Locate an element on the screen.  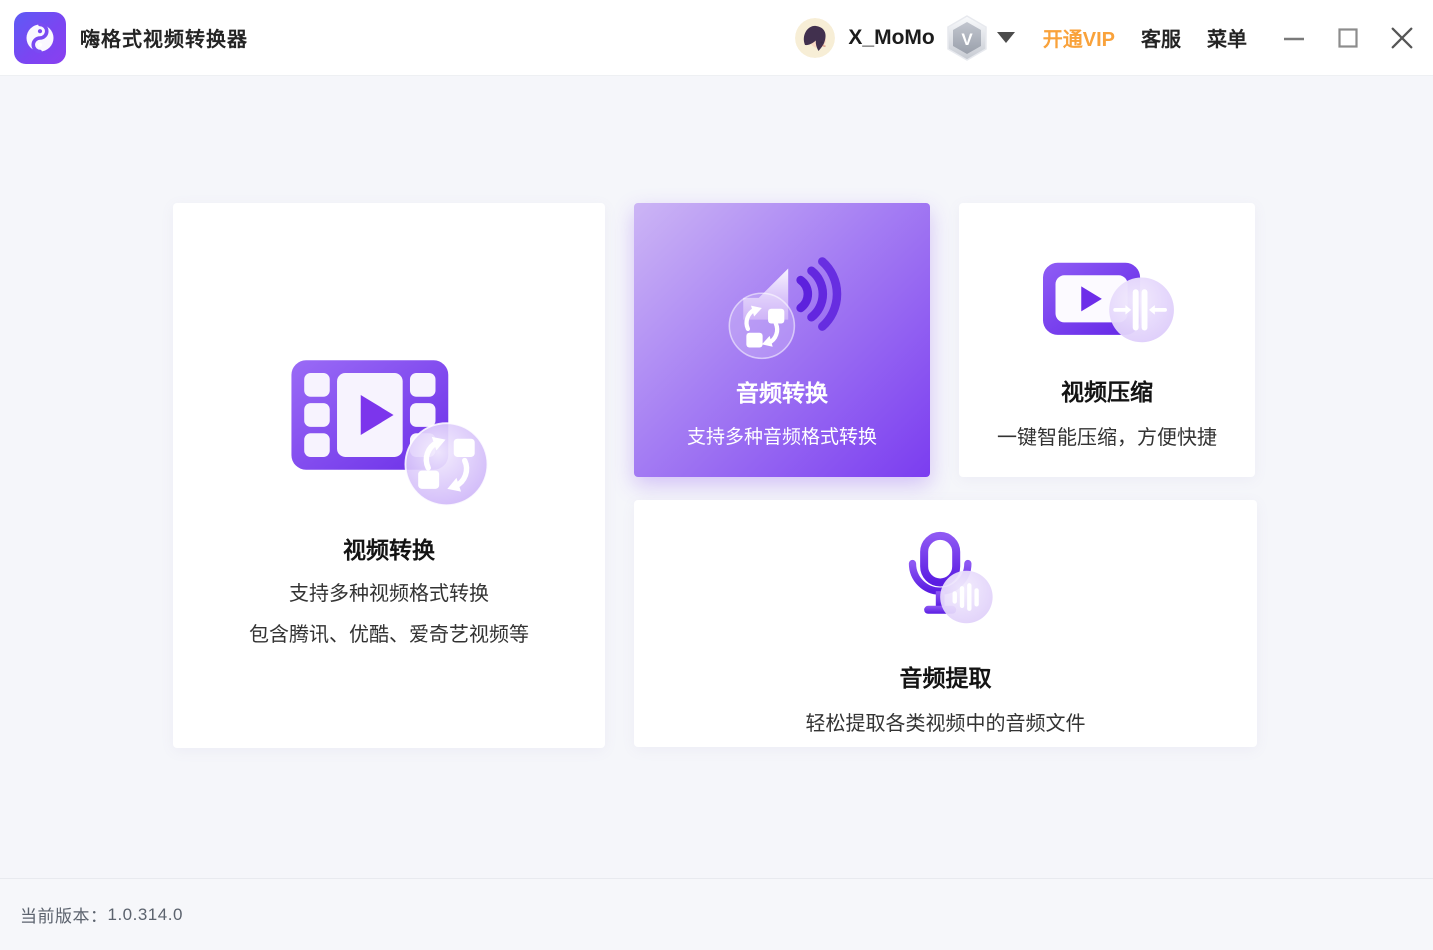
card-video-compress: 视频压缩 一键智能压缩，方便快捷 is located at coordinates (1107, 340).